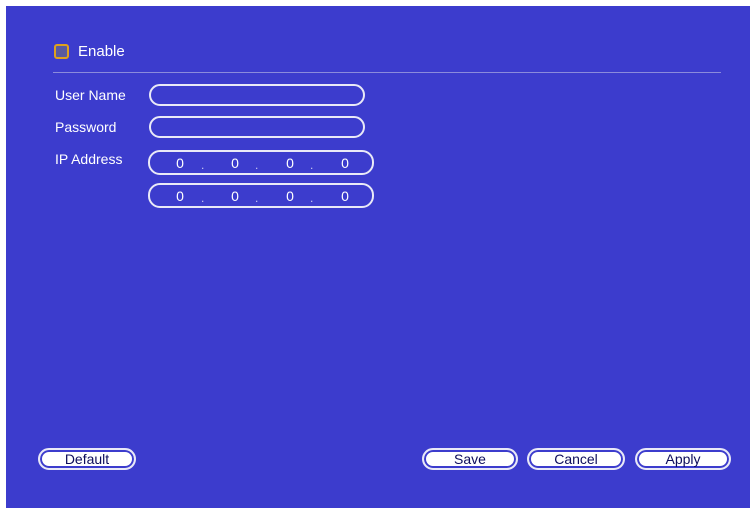 This screenshot has width=756, height=514. I want to click on enable-checkbox, so click(61, 51).